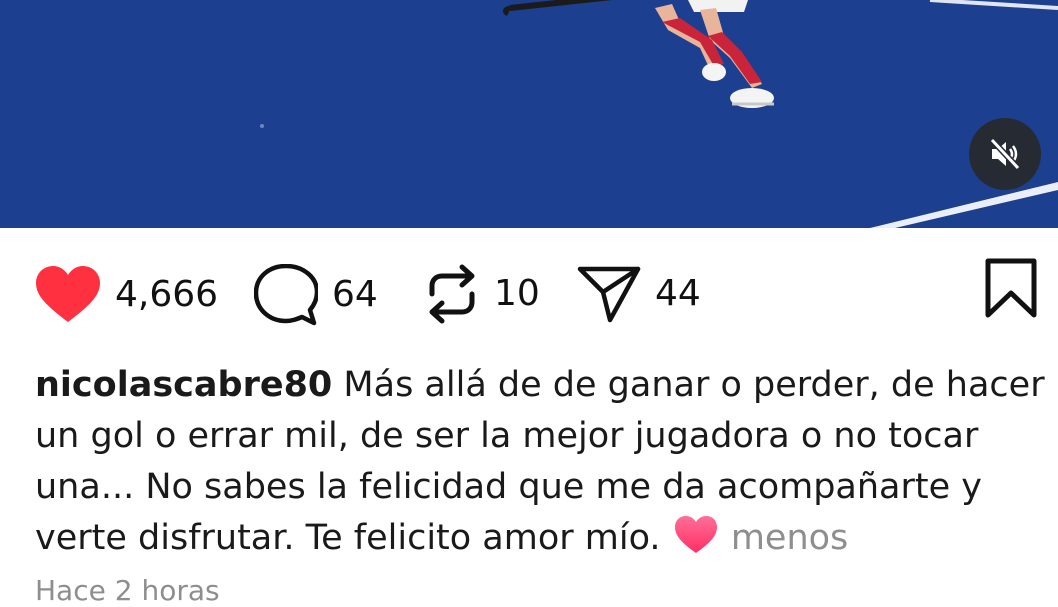 The height and width of the screenshot is (607, 1058). Describe the element at coordinates (166, 295) in the screenshot. I see `like-count: 4,666` at that location.